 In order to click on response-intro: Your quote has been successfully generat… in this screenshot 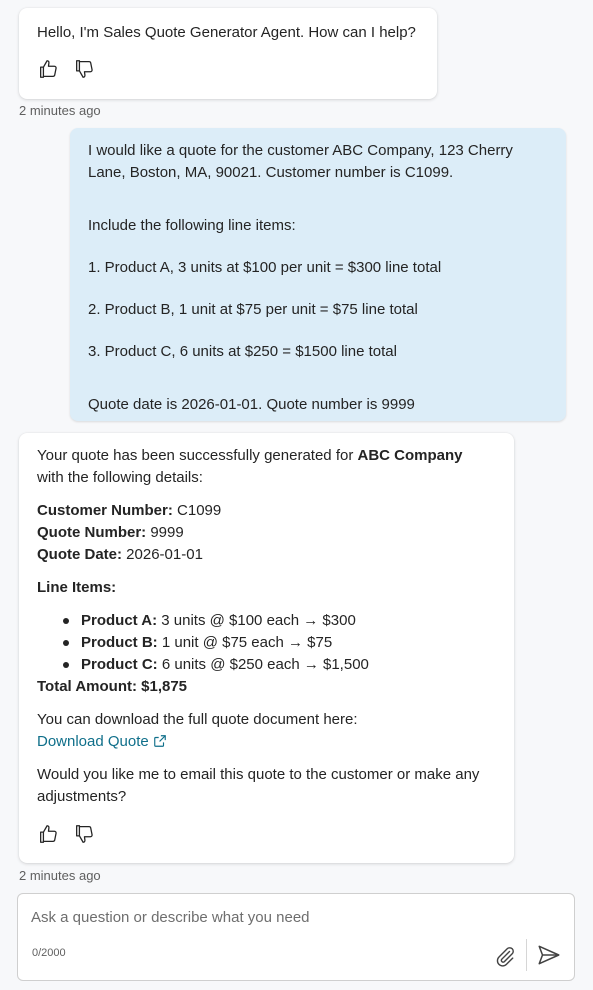, I will do `click(266, 467)`.